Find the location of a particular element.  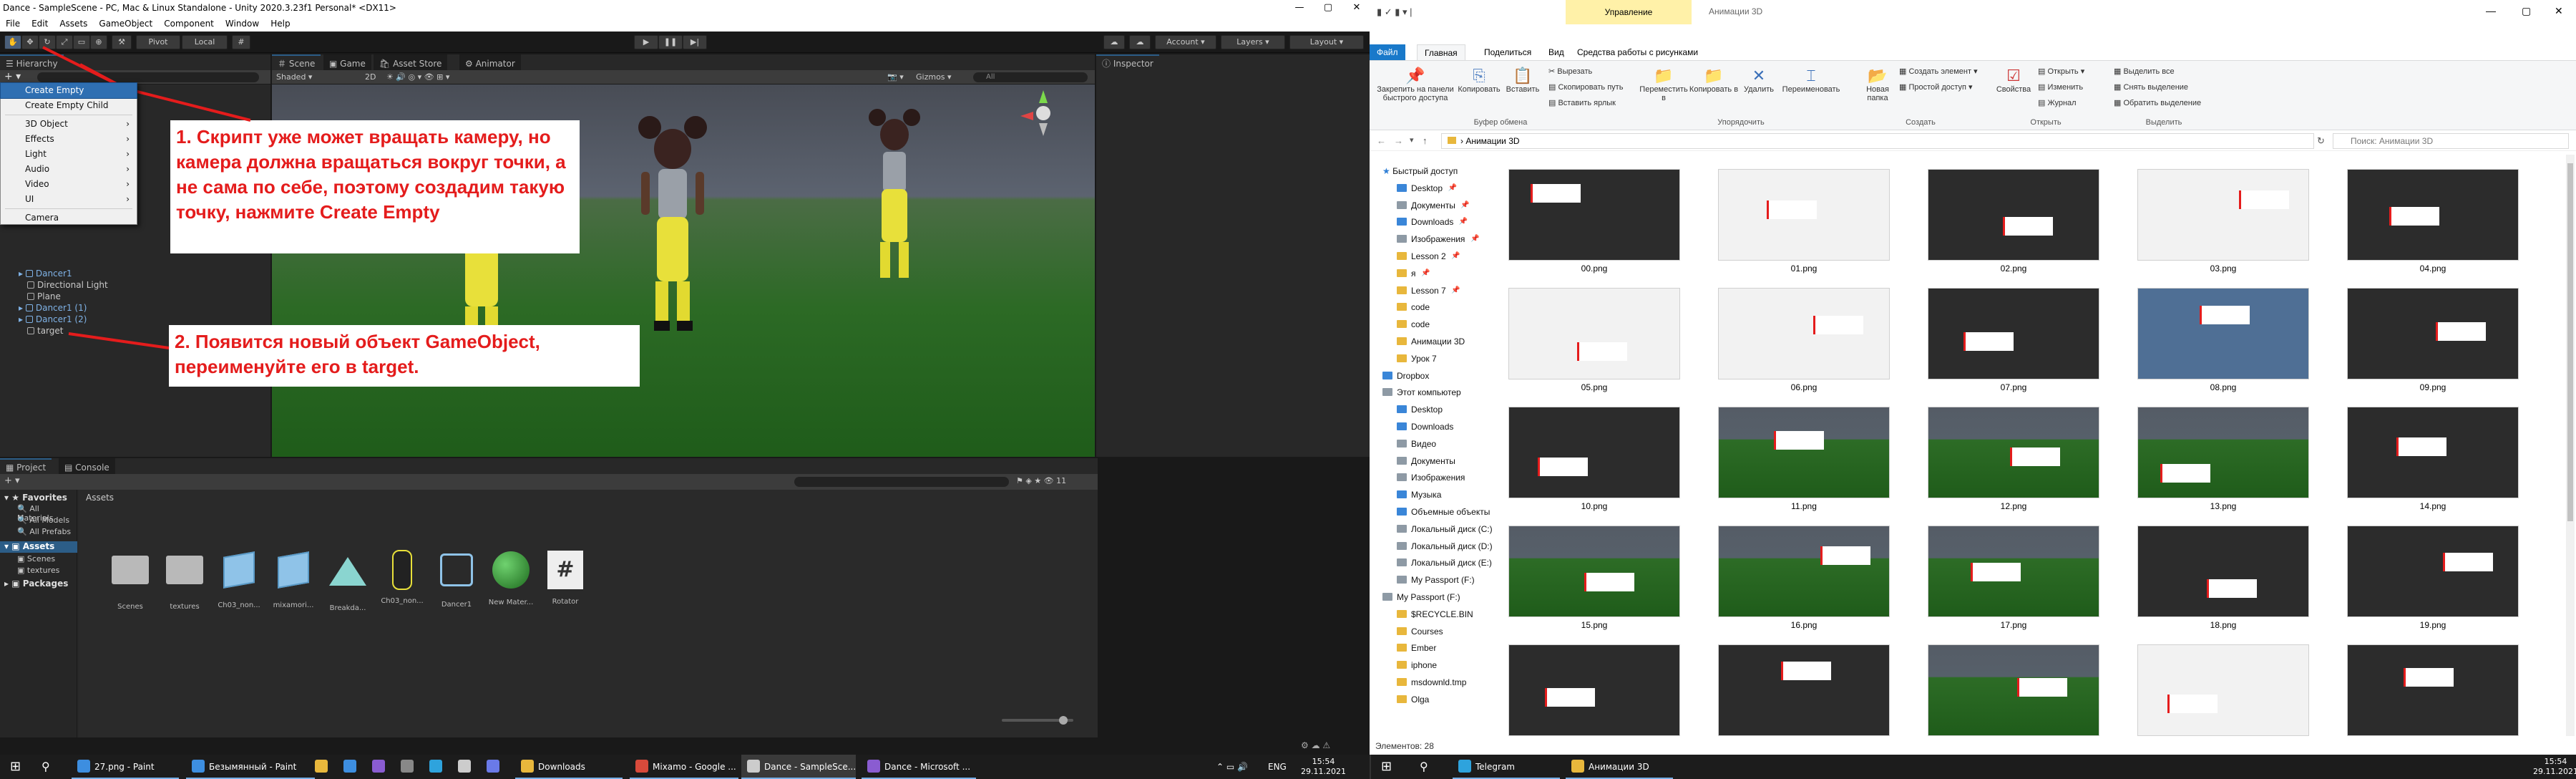

nav-item: code is located at coordinates (1413, 324).